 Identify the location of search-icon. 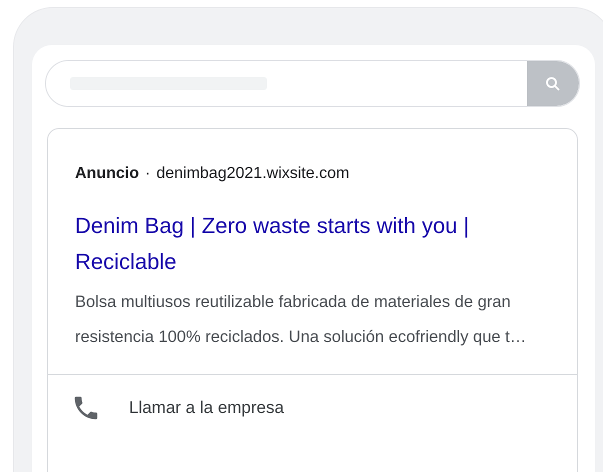
(553, 83).